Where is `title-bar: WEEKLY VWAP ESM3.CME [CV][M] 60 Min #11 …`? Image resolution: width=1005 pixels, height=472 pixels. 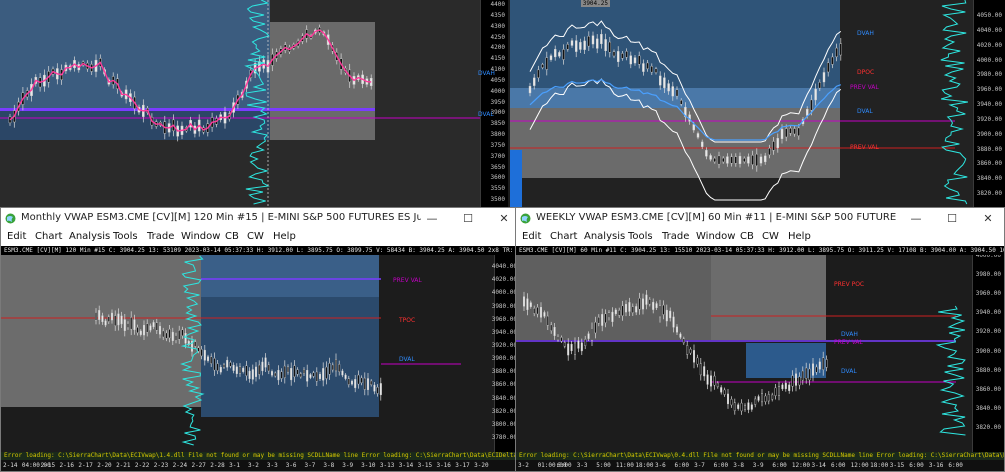 title-bar: WEEKLY VWAP ESM3.CME [CV][M] 60 Min #11 … is located at coordinates (760, 218).